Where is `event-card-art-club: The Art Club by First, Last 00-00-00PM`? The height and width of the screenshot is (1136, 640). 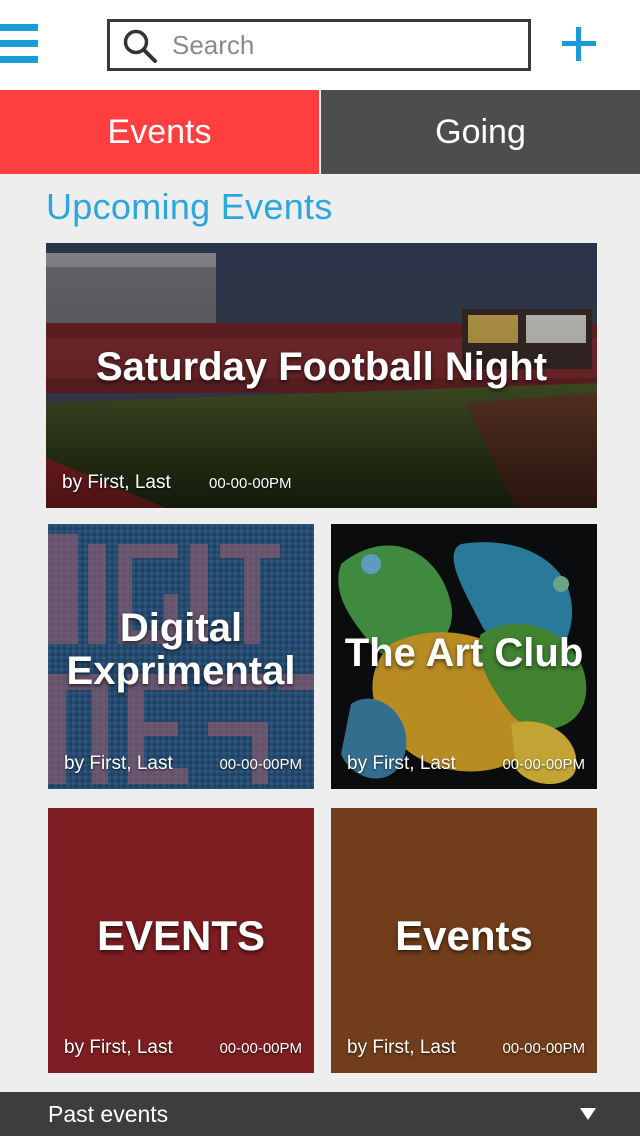
event-card-art-club: The Art Club by First, Last 00-00-00PM is located at coordinates (464, 656).